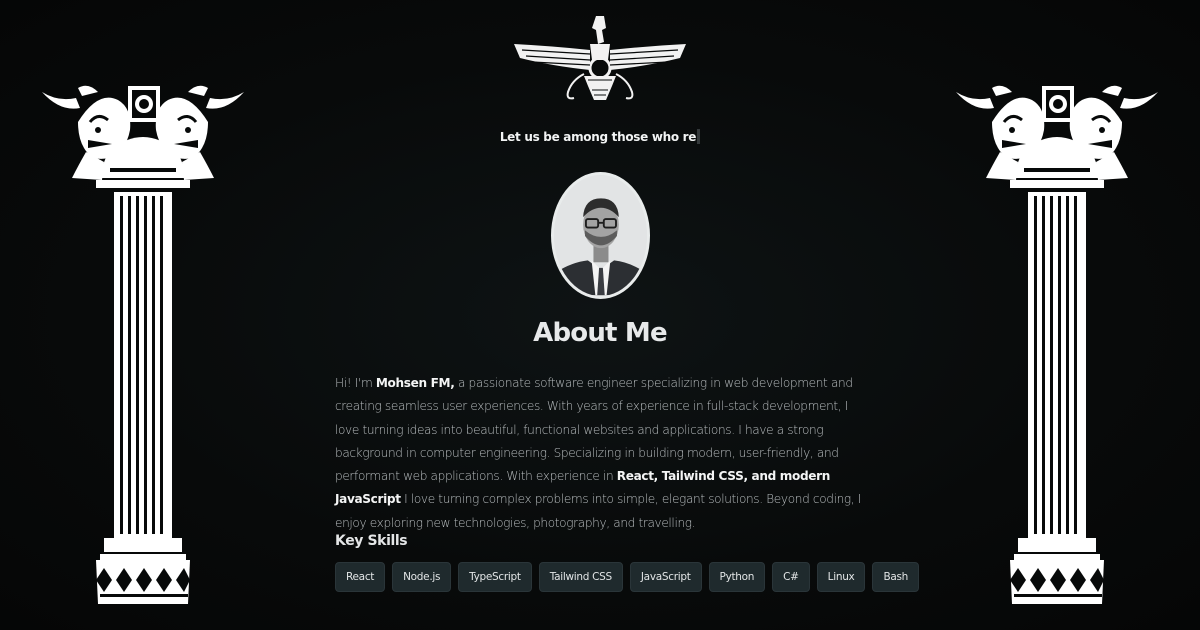  Describe the element at coordinates (422, 577) in the screenshot. I see `skill-chip-nodejs: Node.js` at that location.